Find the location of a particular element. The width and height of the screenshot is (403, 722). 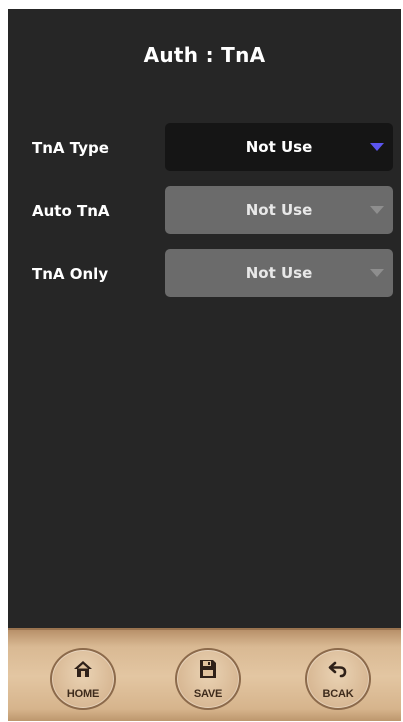

tna-type-dropdown: Not Use is located at coordinates (279, 147).